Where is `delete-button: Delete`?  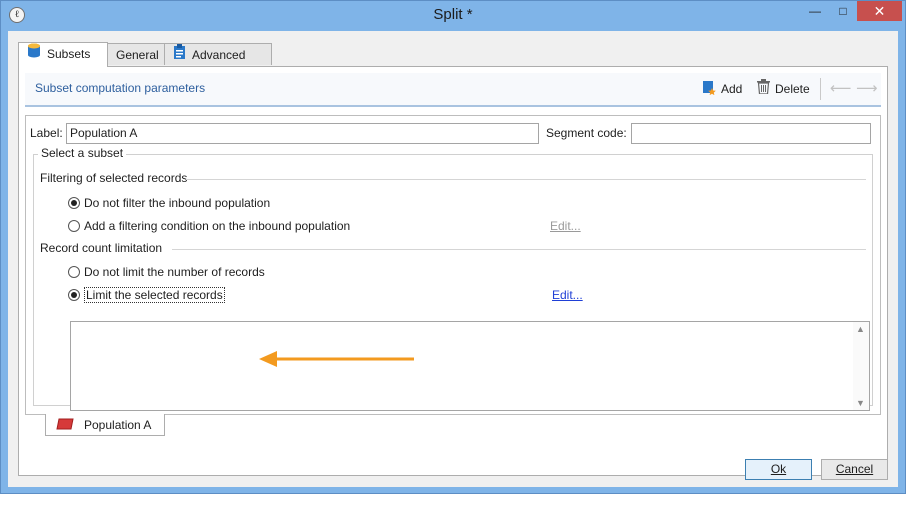
delete-button: Delete is located at coordinates (783, 89).